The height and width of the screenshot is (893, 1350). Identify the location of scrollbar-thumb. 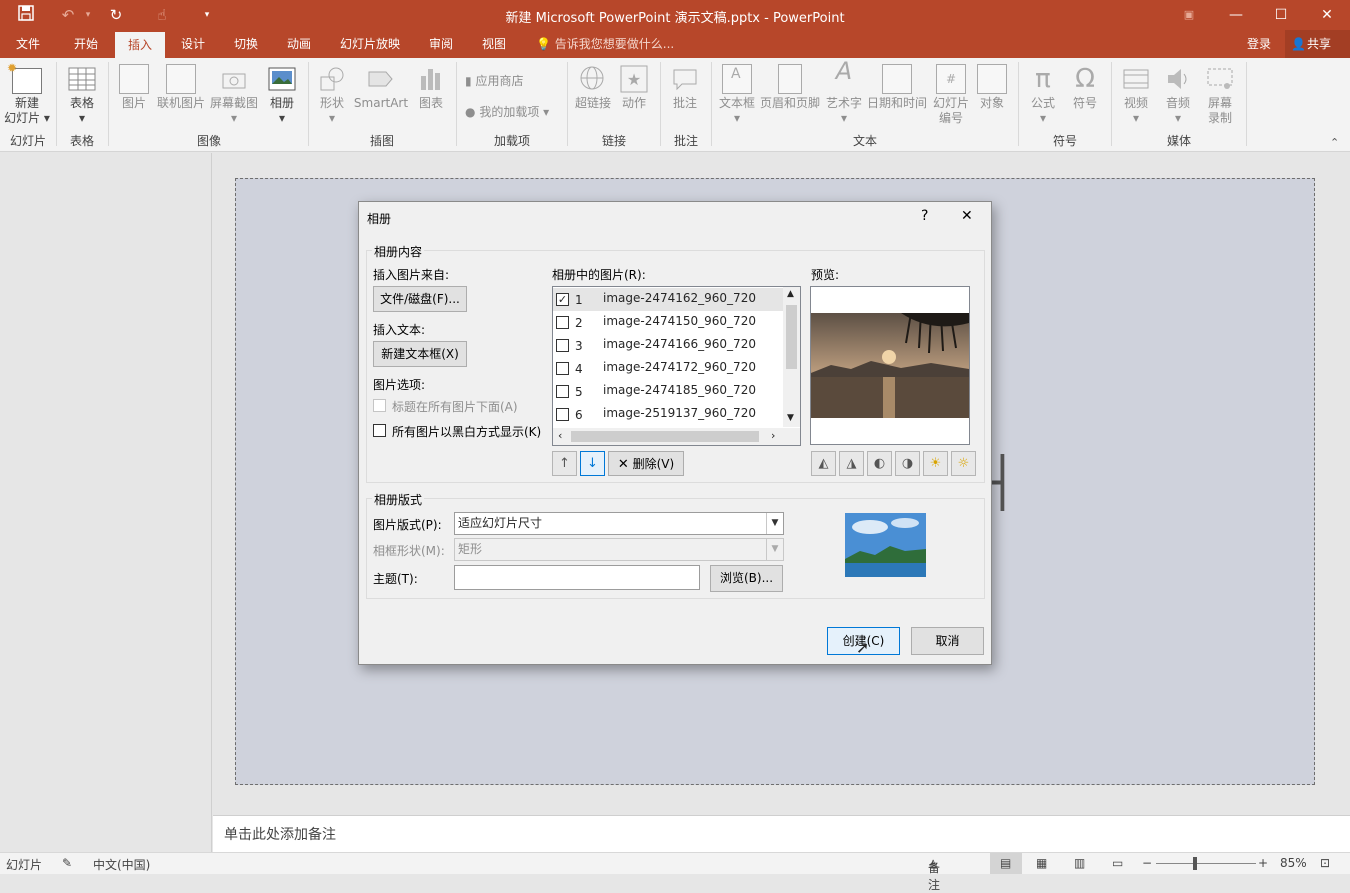
(791, 337).